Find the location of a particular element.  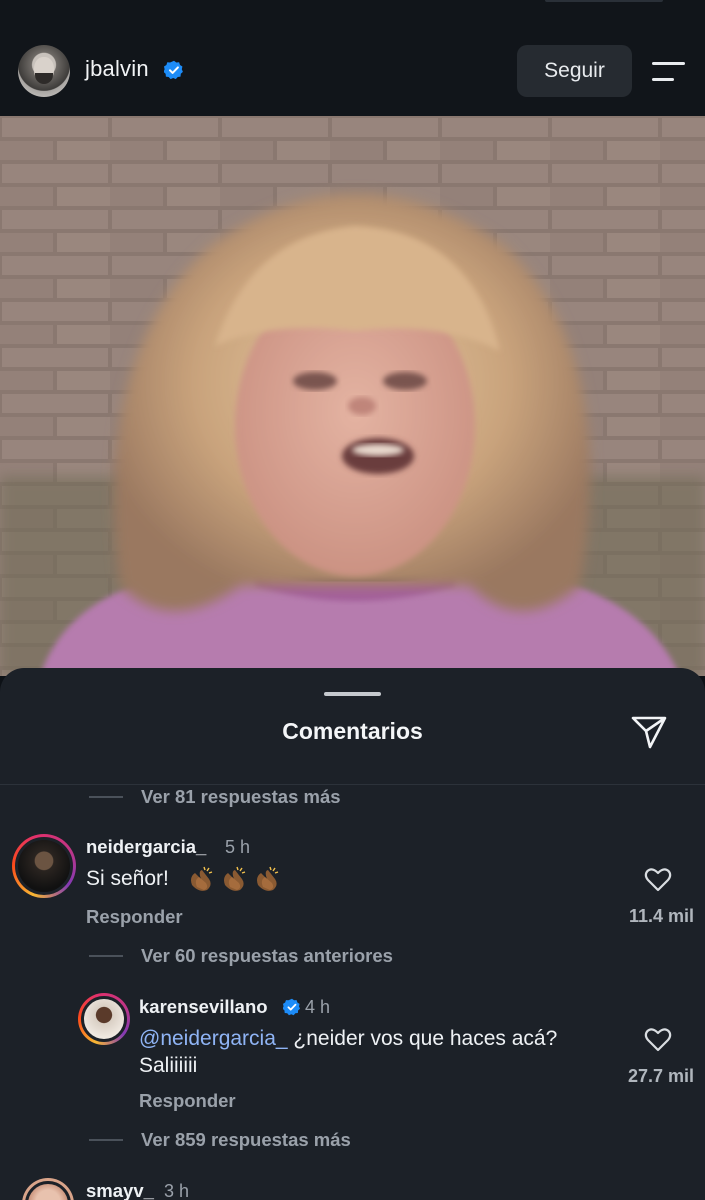

post-author-username: jbalvin is located at coordinates (117, 69).